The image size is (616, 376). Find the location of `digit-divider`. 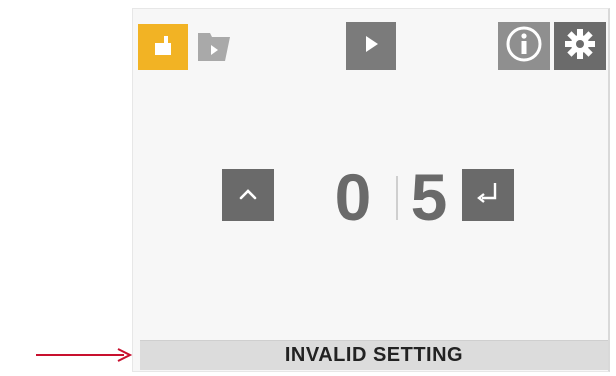

digit-divider is located at coordinates (397, 198).